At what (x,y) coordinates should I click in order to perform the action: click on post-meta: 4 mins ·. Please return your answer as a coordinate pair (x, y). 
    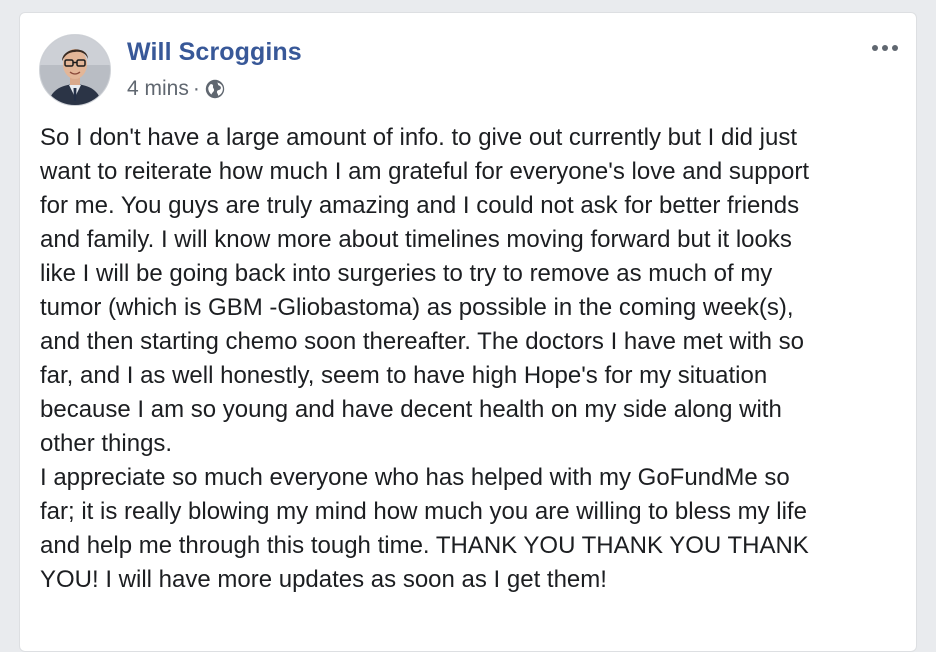
    Looking at the image, I should click on (176, 89).